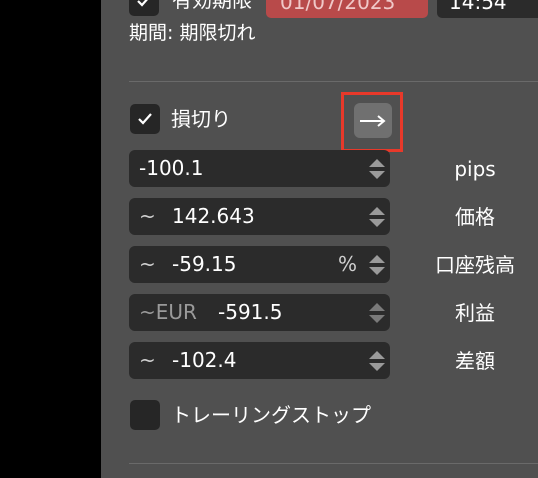  I want to click on period-text: 期間: 期限切れ, so click(192, 33).